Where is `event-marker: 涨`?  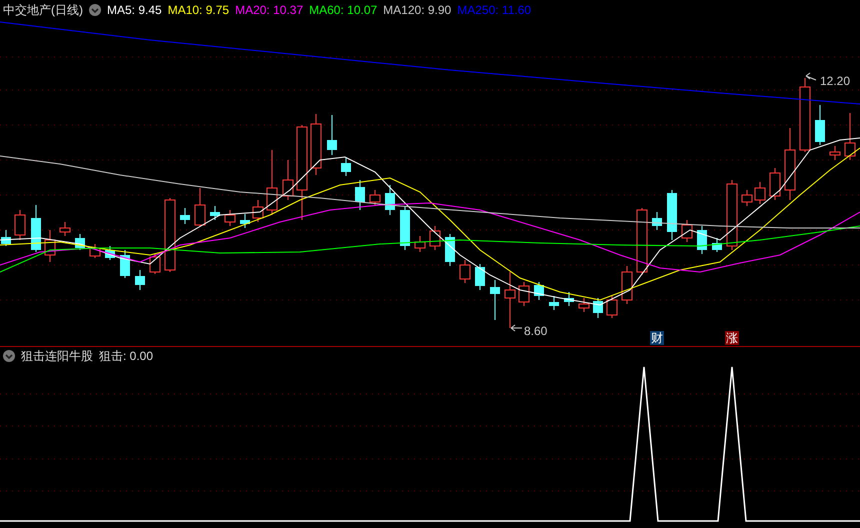 event-marker: 涨 is located at coordinates (732, 338).